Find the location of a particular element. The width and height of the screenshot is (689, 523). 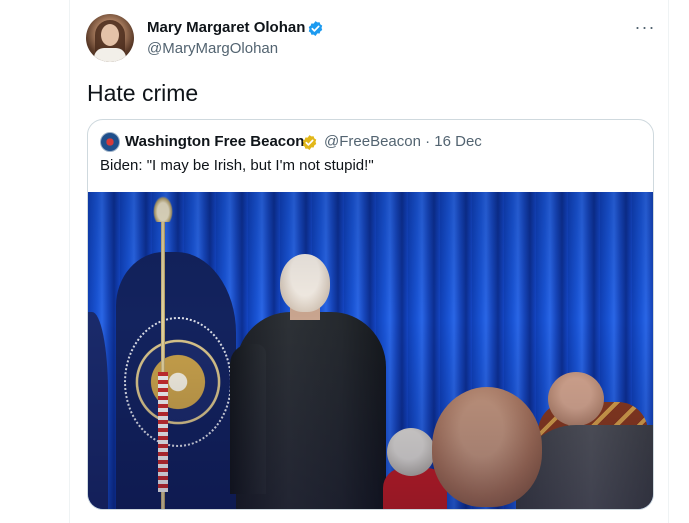

verified-gold-badge-icon is located at coordinates (309, 142).